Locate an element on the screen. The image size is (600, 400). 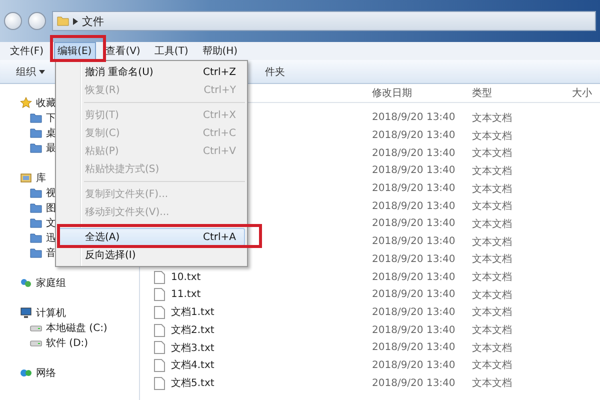
address-text: 文件 is located at coordinates (93, 21).